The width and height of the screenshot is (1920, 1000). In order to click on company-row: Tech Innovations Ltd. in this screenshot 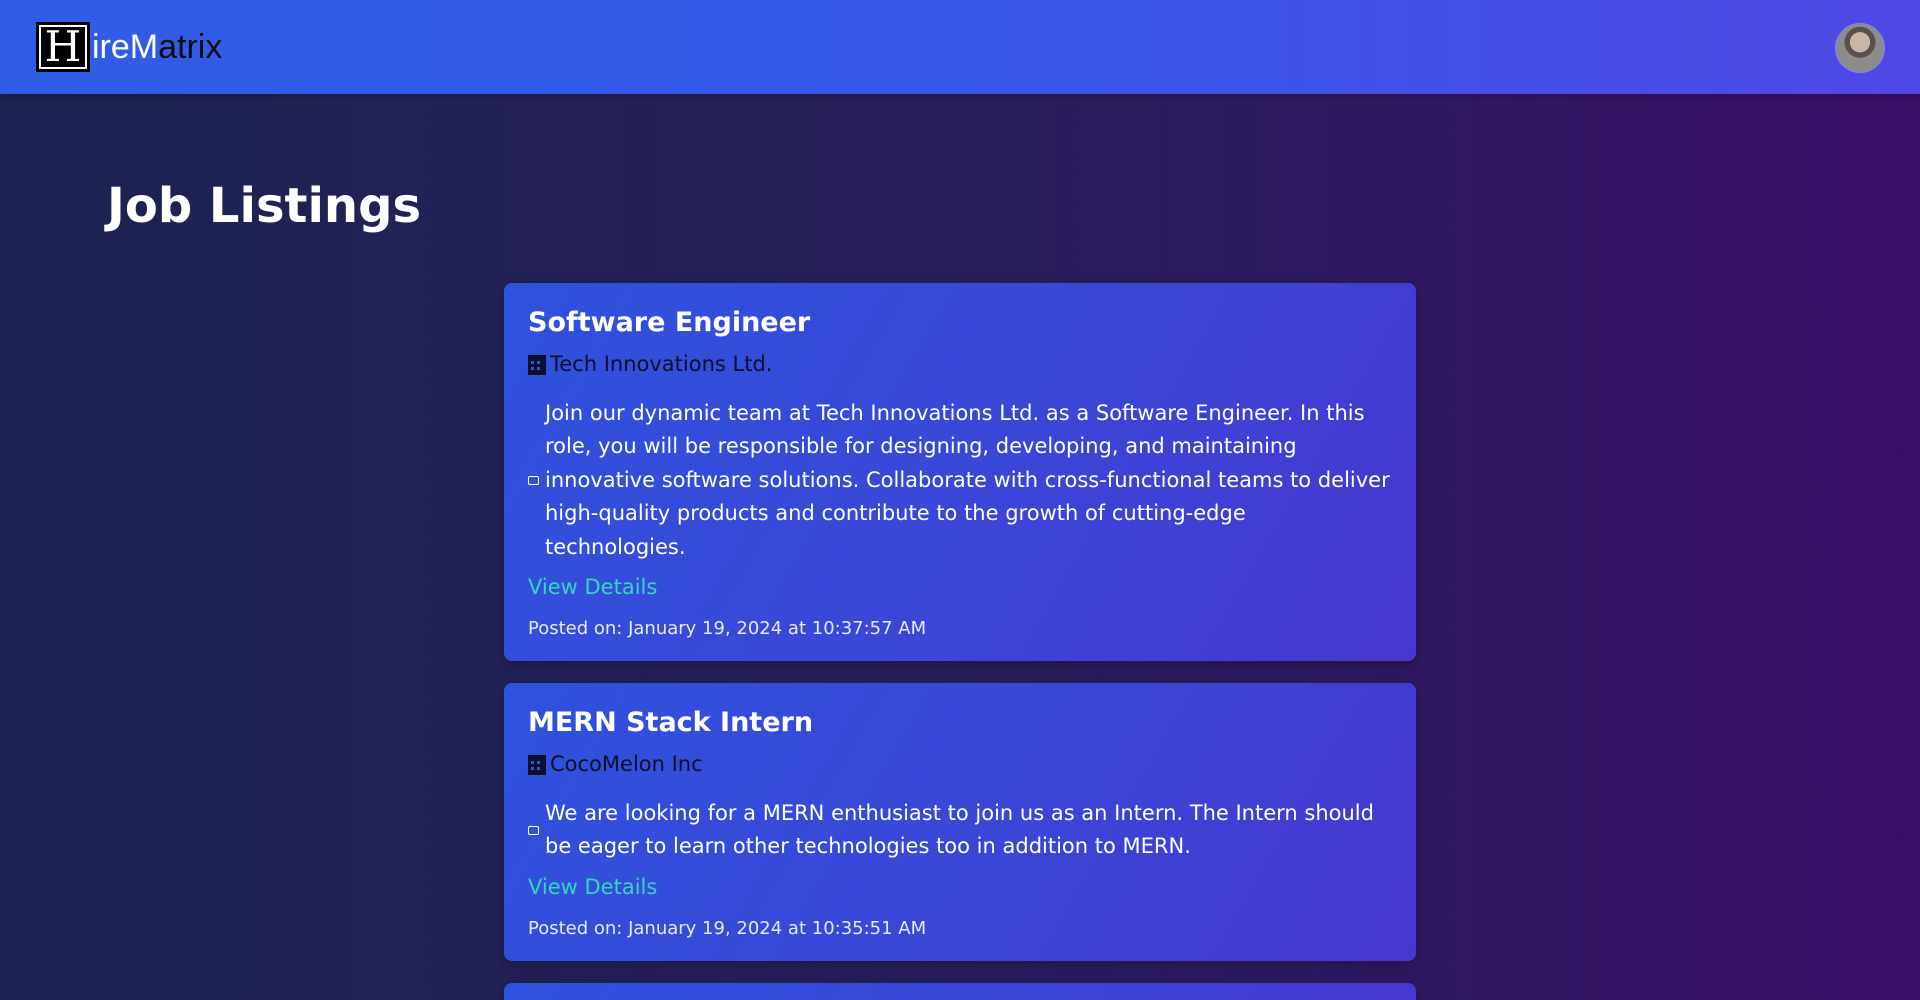, I will do `click(960, 364)`.